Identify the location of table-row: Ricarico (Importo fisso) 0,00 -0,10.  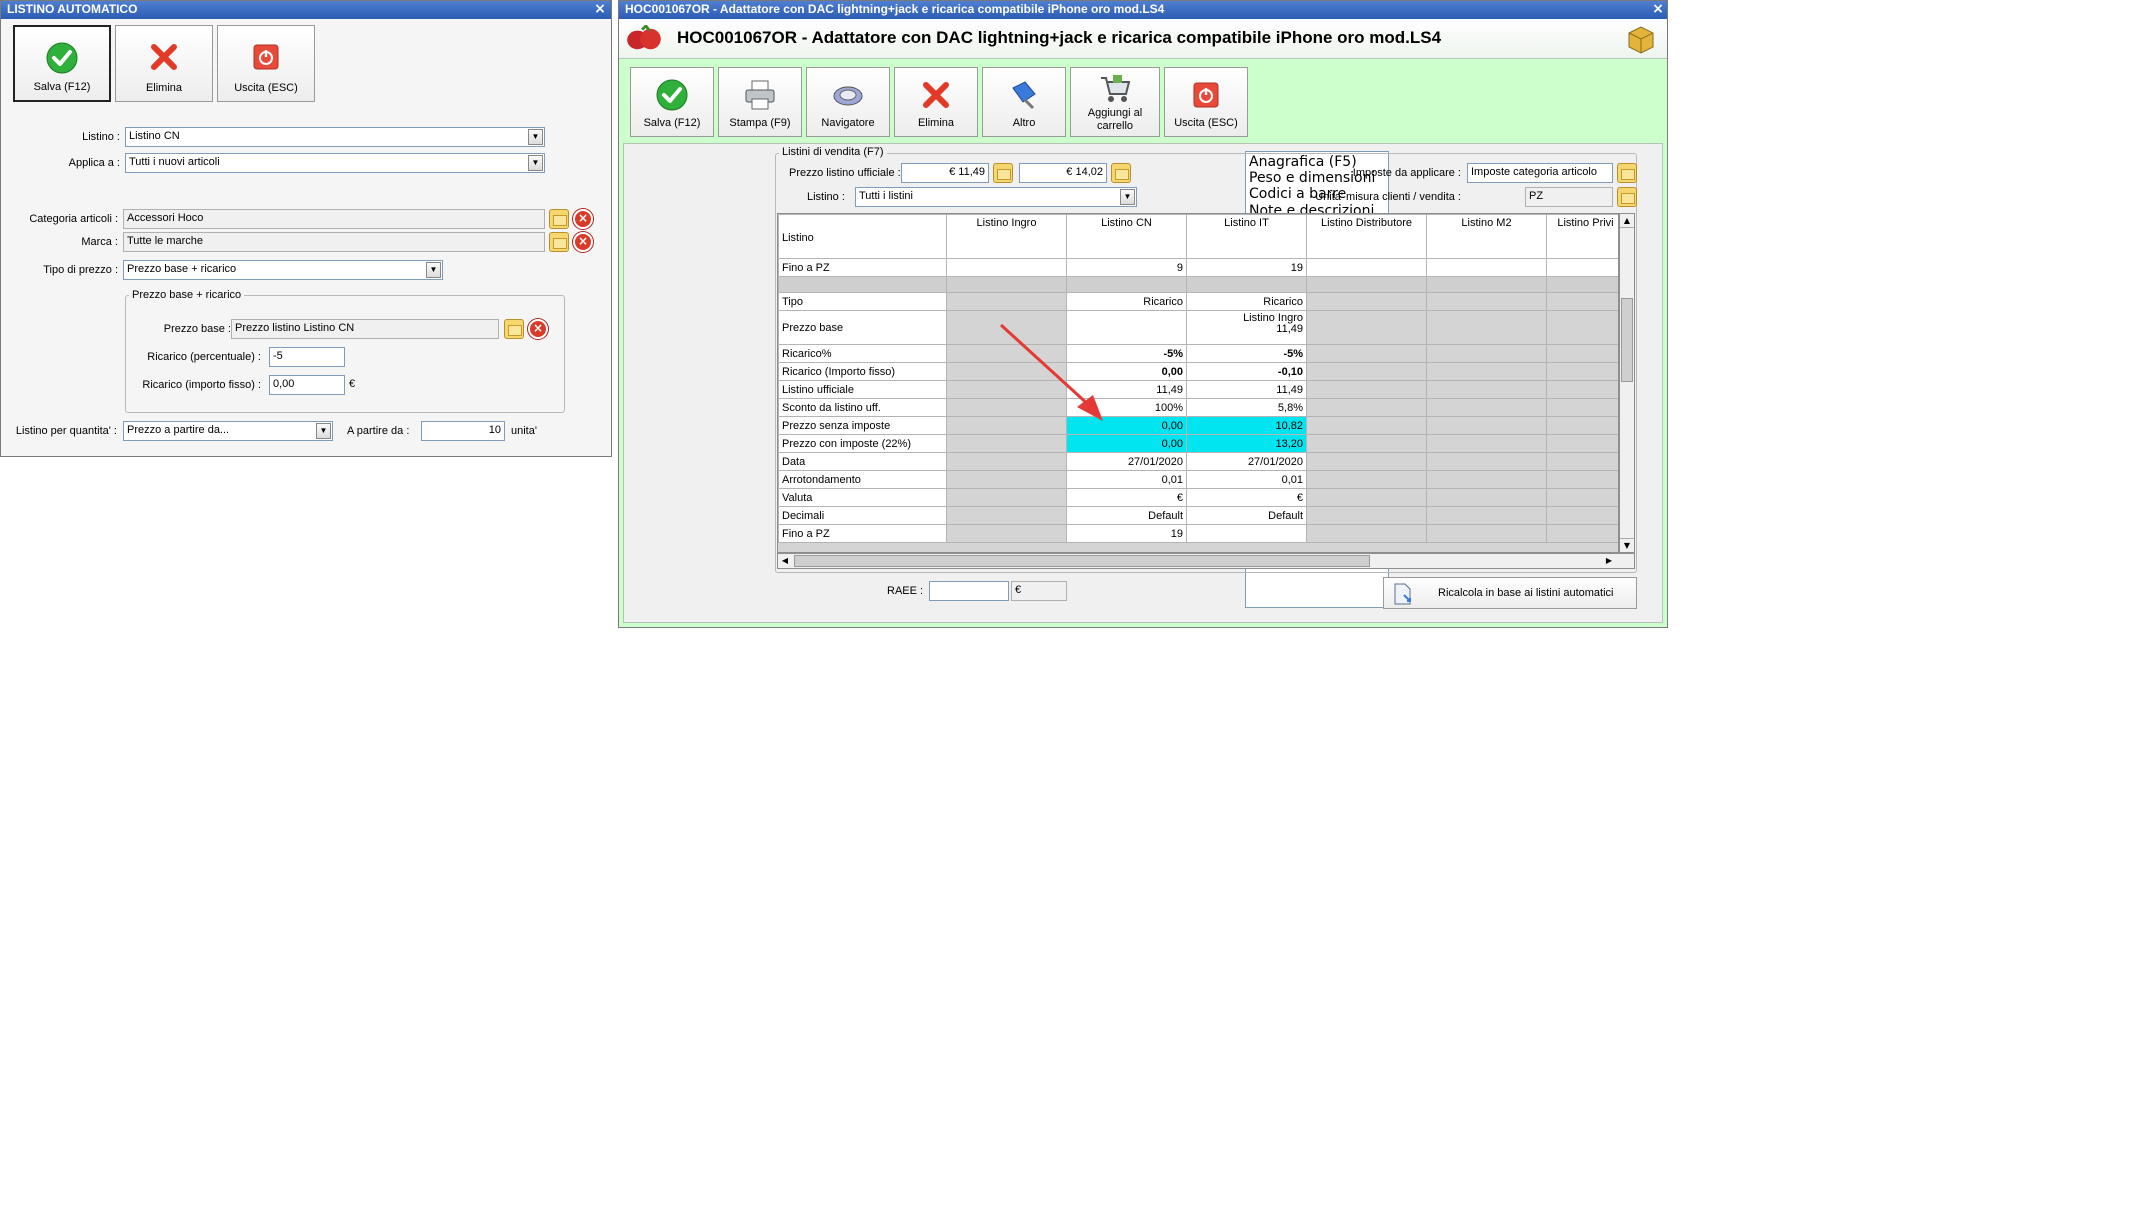
(1198, 371).